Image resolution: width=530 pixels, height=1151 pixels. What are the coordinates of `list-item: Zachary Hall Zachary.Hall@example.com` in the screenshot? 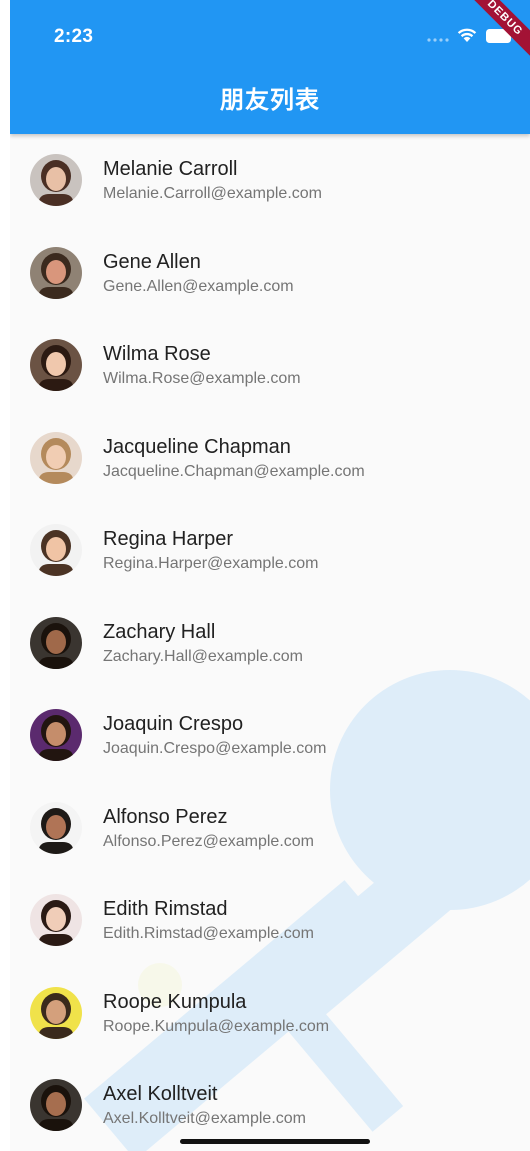 It's located at (270, 643).